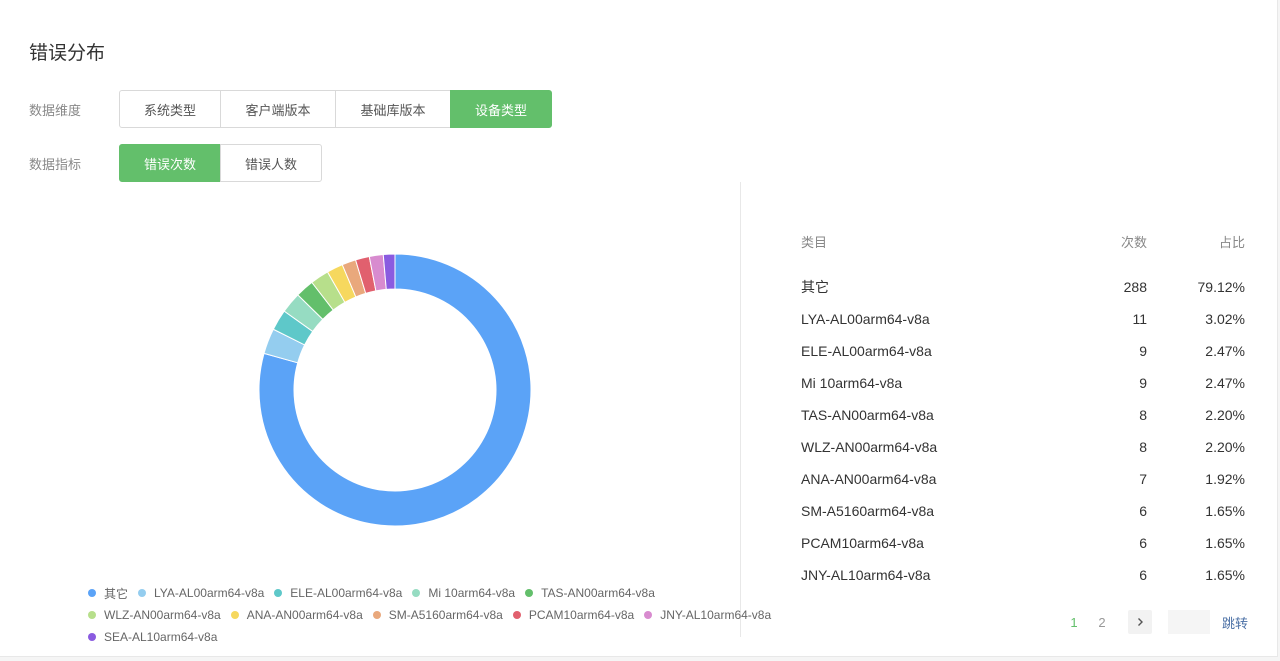 This screenshot has height=661, width=1280. What do you see at coordinates (869, 479) in the screenshot?
I see `row-category: ANA-AN00arm64-v8a` at bounding box center [869, 479].